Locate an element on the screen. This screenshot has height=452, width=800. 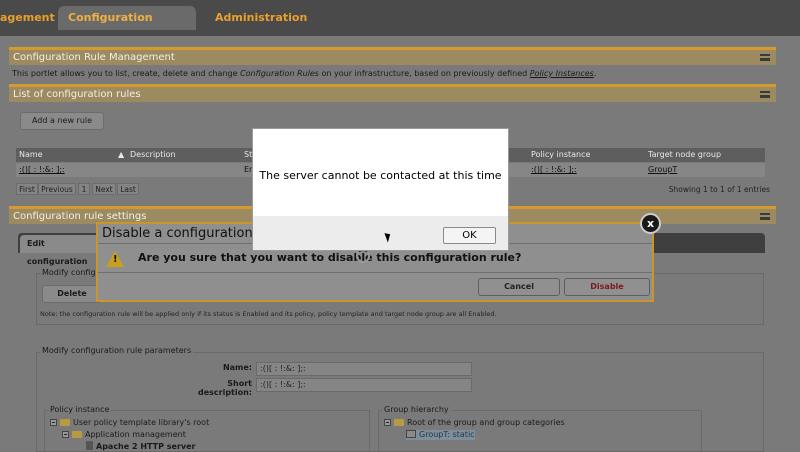
tab-configuration-management: Configuration Management is located at coordinates (127, 27).